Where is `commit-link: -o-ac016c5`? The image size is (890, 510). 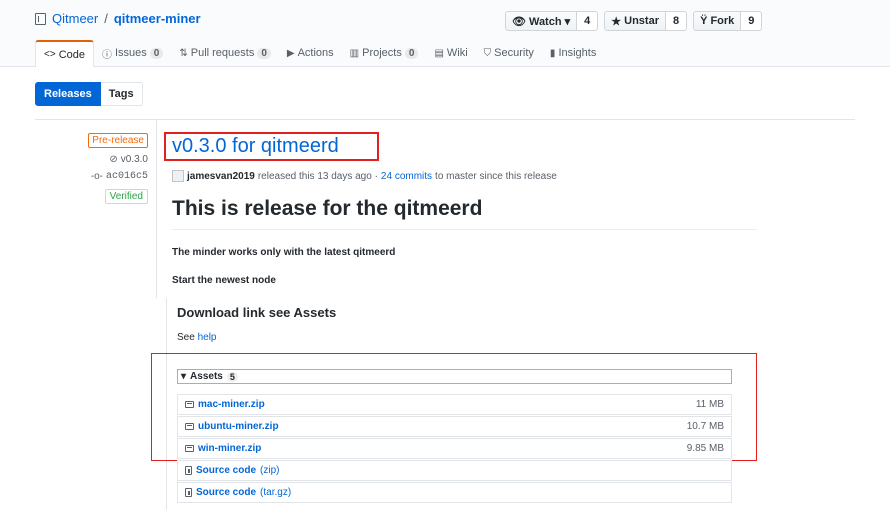
commit-link: -o-ac016c5 is located at coordinates (118, 176).